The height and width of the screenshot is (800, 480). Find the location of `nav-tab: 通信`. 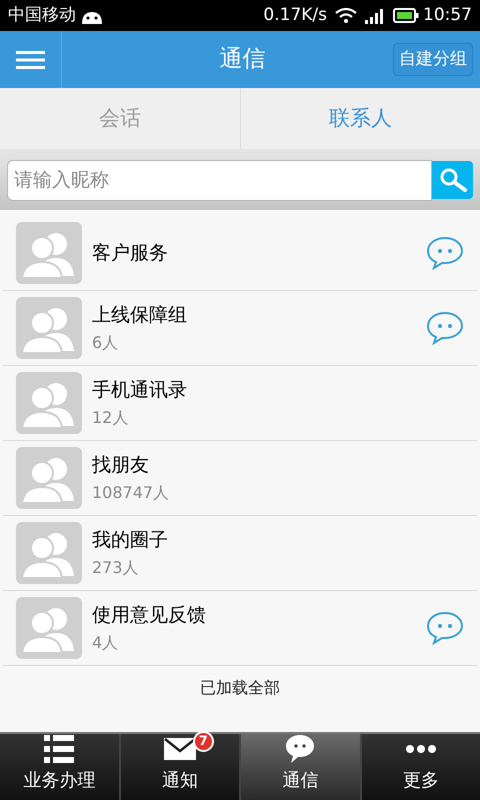

nav-tab: 通信 is located at coordinates (299, 767).